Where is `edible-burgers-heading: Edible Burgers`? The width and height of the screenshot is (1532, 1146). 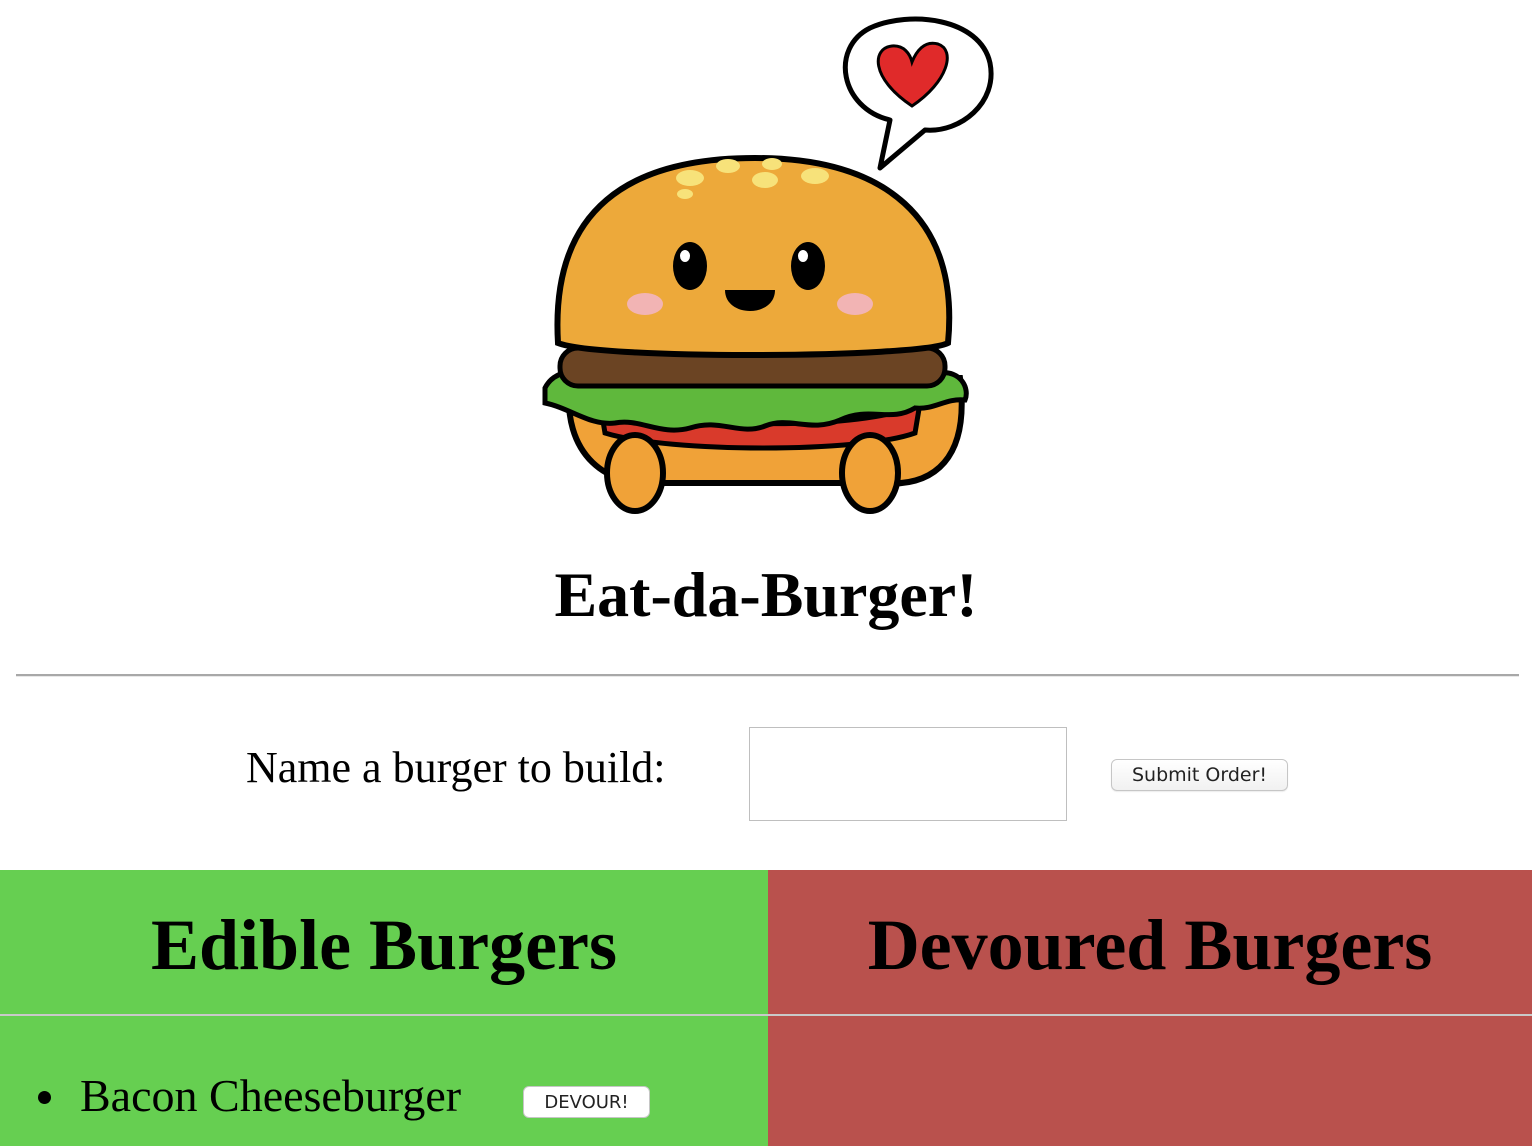 edible-burgers-heading: Edible Burgers is located at coordinates (384, 943).